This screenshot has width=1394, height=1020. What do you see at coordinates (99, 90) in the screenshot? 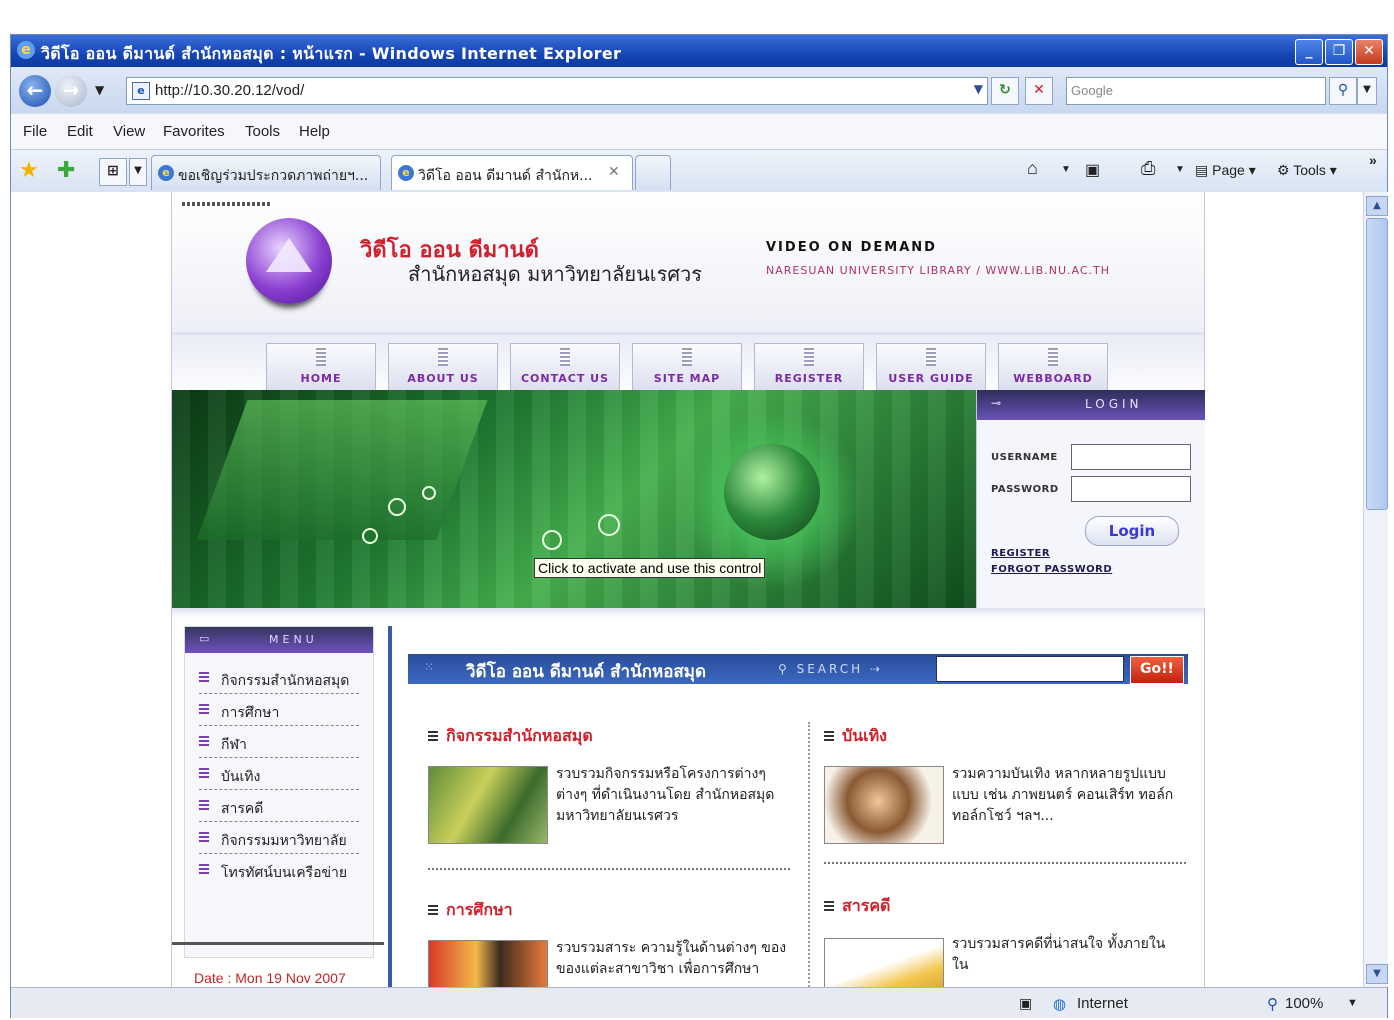
I see `history-dropdown-icon: ▼` at bounding box center [99, 90].